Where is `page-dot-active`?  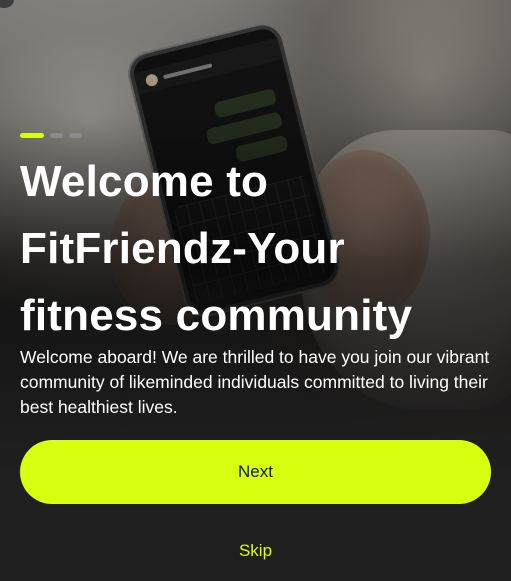
page-dot-active is located at coordinates (32, 135).